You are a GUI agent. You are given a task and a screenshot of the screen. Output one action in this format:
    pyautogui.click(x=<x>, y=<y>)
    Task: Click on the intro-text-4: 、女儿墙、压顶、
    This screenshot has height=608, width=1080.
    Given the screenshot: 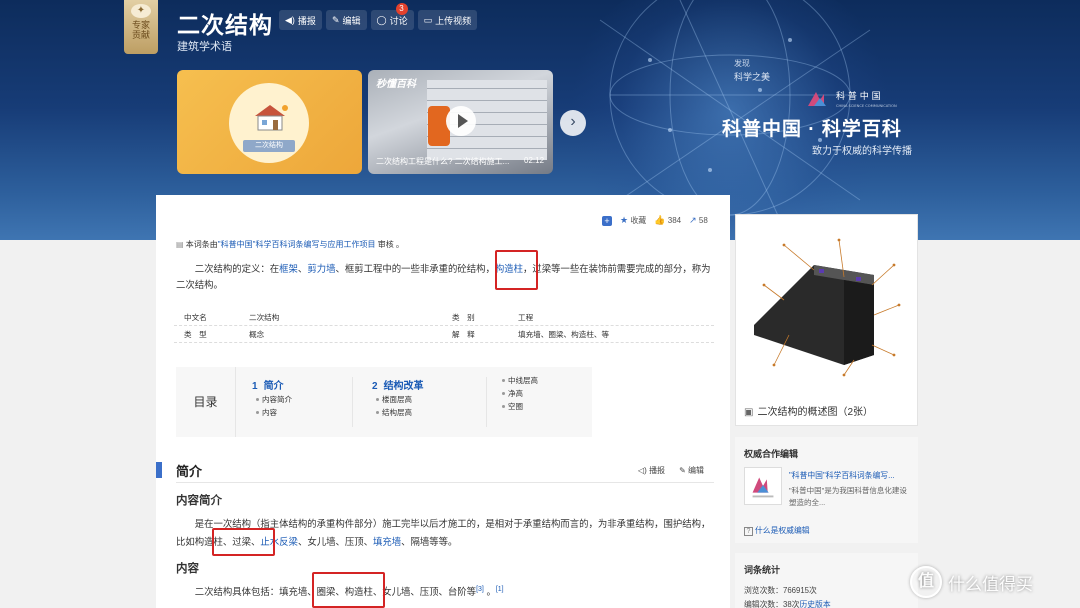 What is the action you would take?
    pyautogui.click(x=335, y=541)
    